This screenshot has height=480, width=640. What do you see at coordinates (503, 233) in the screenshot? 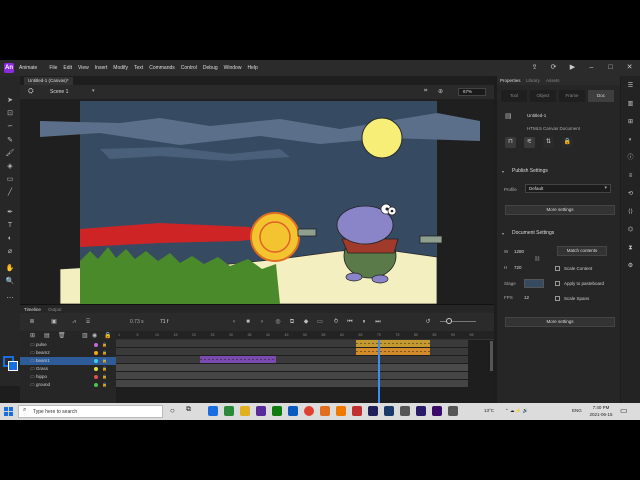
I see `collapse-icon: ▾` at bounding box center [503, 233].